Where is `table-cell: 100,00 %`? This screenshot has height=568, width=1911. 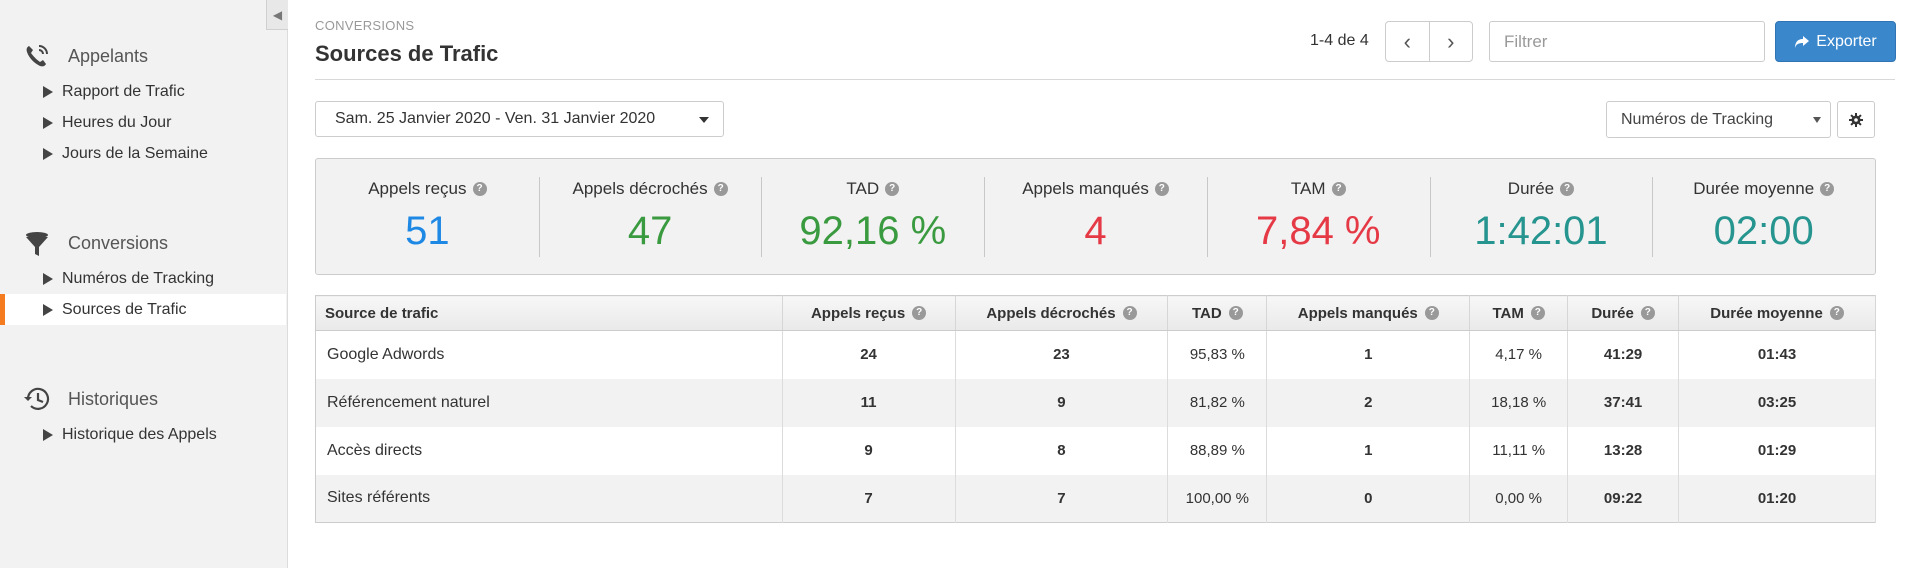 table-cell: 100,00 % is located at coordinates (1217, 498).